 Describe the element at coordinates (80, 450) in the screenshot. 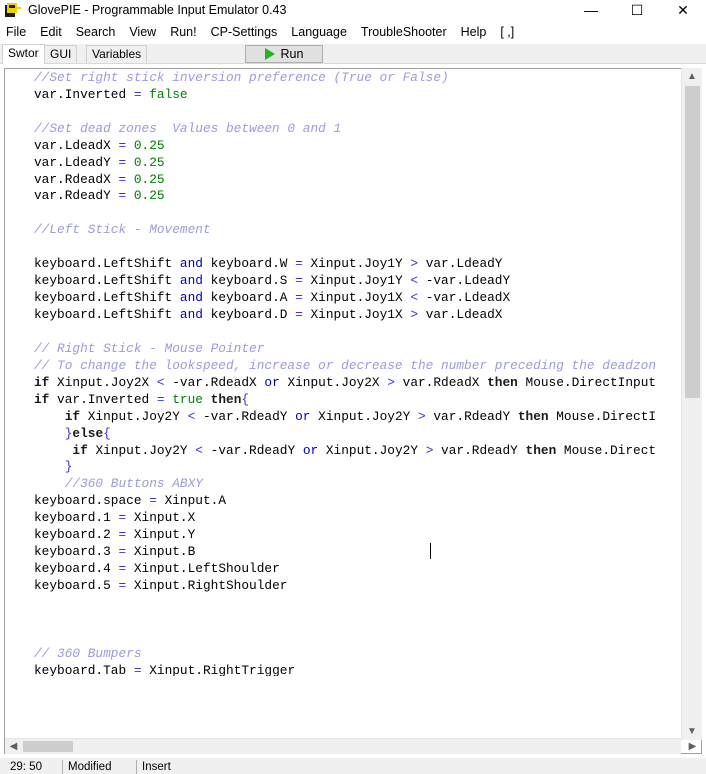

I see `code-token: if` at that location.